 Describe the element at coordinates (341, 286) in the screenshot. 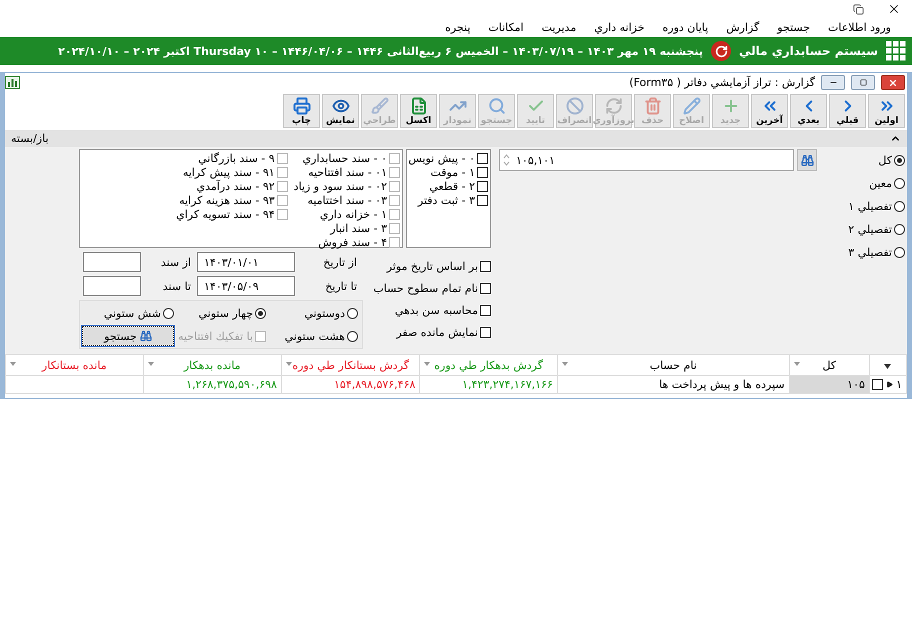

I see `to-date-label: تا تاريخ` at that location.